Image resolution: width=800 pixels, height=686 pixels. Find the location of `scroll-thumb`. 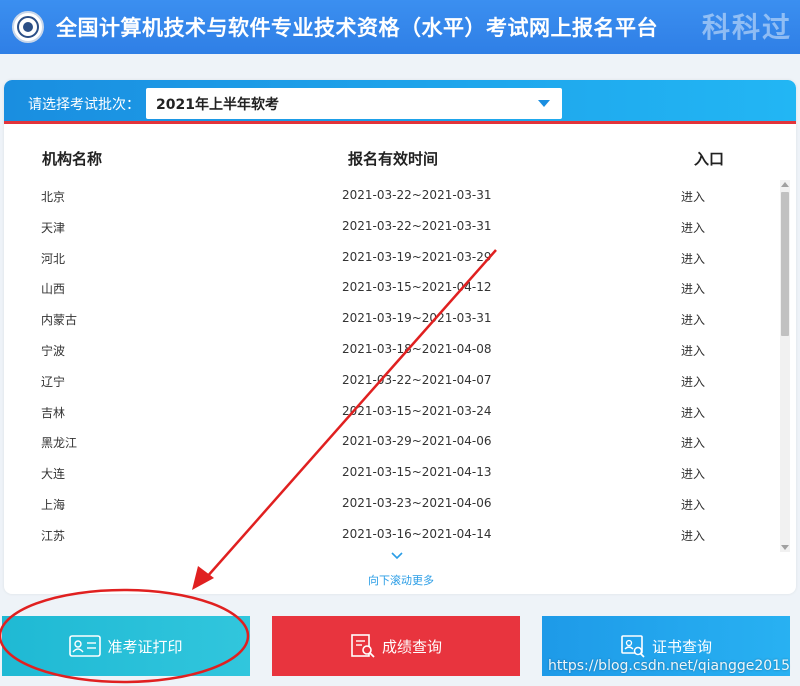

scroll-thumb is located at coordinates (785, 264).